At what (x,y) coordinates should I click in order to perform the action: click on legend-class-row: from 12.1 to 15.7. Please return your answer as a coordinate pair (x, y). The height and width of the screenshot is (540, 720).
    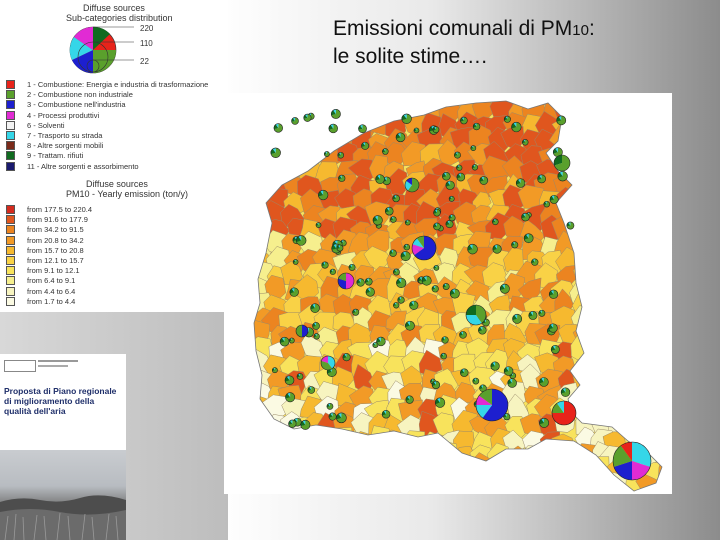
    Looking at the image, I should click on (45, 260).